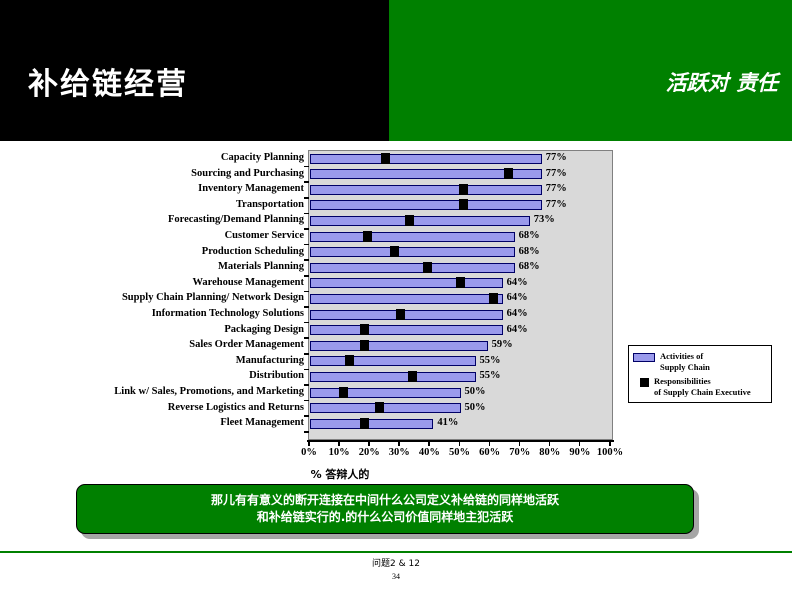 This screenshot has height=612, width=792. What do you see at coordinates (396, 576) in the screenshot?
I see `footer-page-number: 34` at bounding box center [396, 576].